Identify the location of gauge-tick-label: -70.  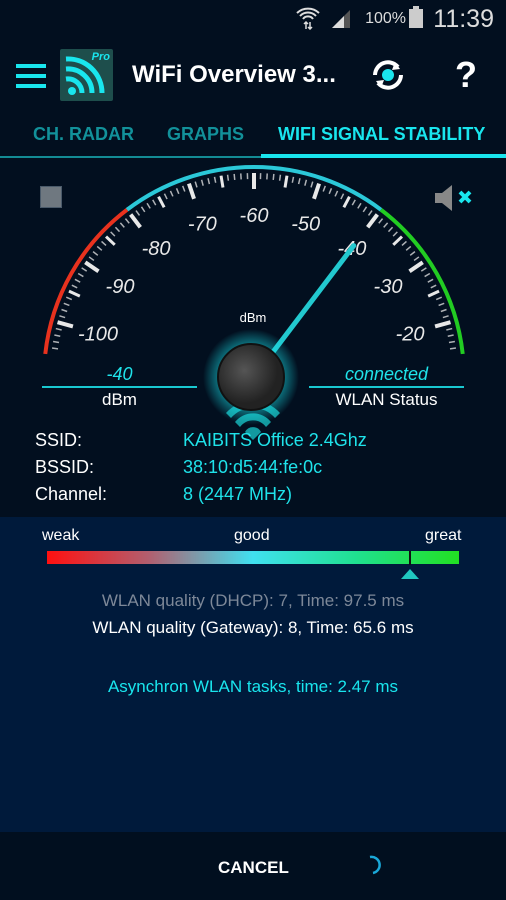
(202, 224).